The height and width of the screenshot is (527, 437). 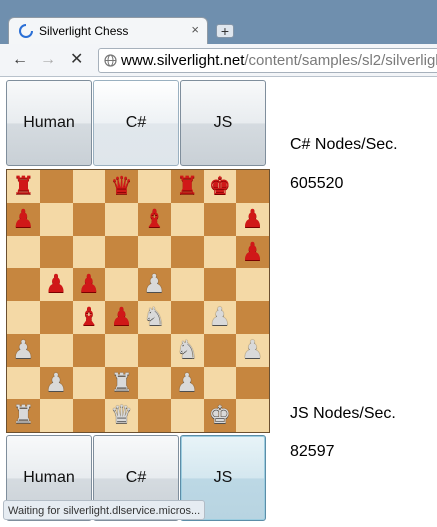 What do you see at coordinates (48, 60) in the screenshot?
I see `forward-arrow-icon: →` at bounding box center [48, 60].